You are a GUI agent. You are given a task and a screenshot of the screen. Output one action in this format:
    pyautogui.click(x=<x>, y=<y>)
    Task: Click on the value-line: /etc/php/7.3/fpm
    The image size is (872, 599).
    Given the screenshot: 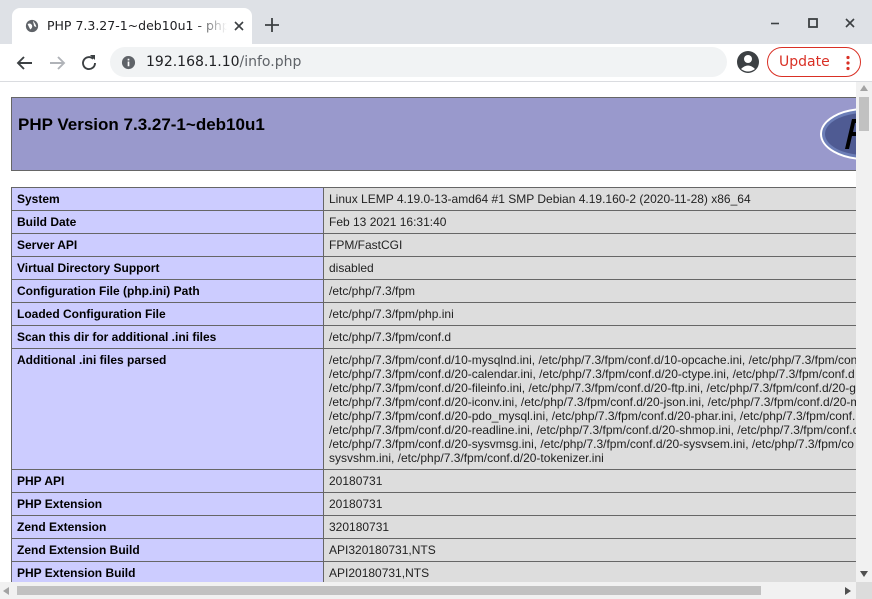 What is the action you would take?
    pyautogui.click(x=372, y=291)
    